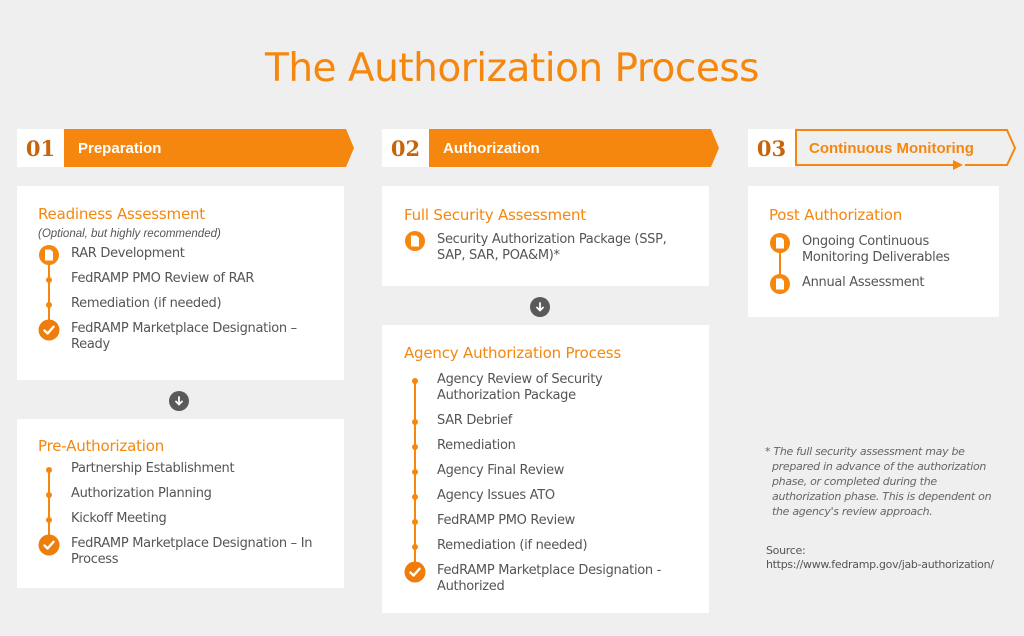 The image size is (1024, 636). I want to click on list-item: Annual Assessment, so click(873, 284).